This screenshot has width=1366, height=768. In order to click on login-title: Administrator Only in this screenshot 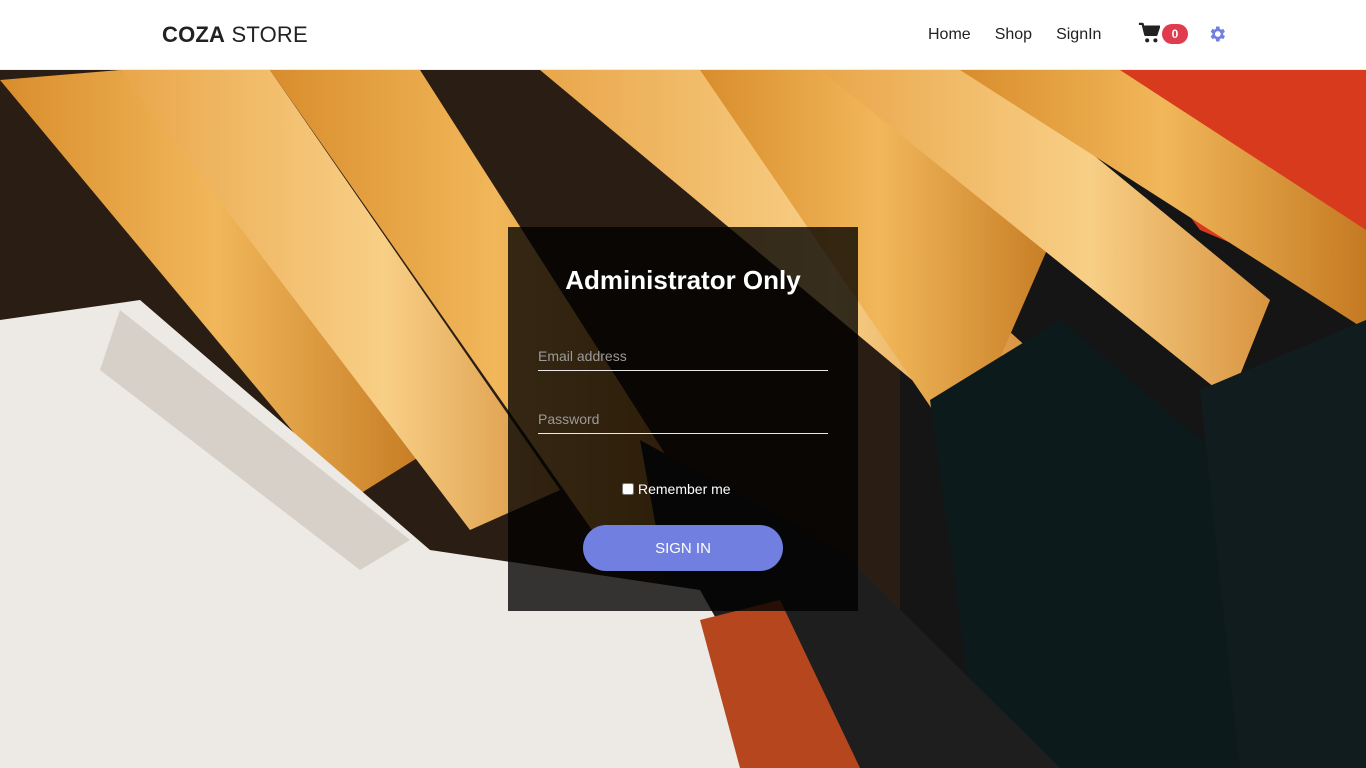, I will do `click(683, 280)`.